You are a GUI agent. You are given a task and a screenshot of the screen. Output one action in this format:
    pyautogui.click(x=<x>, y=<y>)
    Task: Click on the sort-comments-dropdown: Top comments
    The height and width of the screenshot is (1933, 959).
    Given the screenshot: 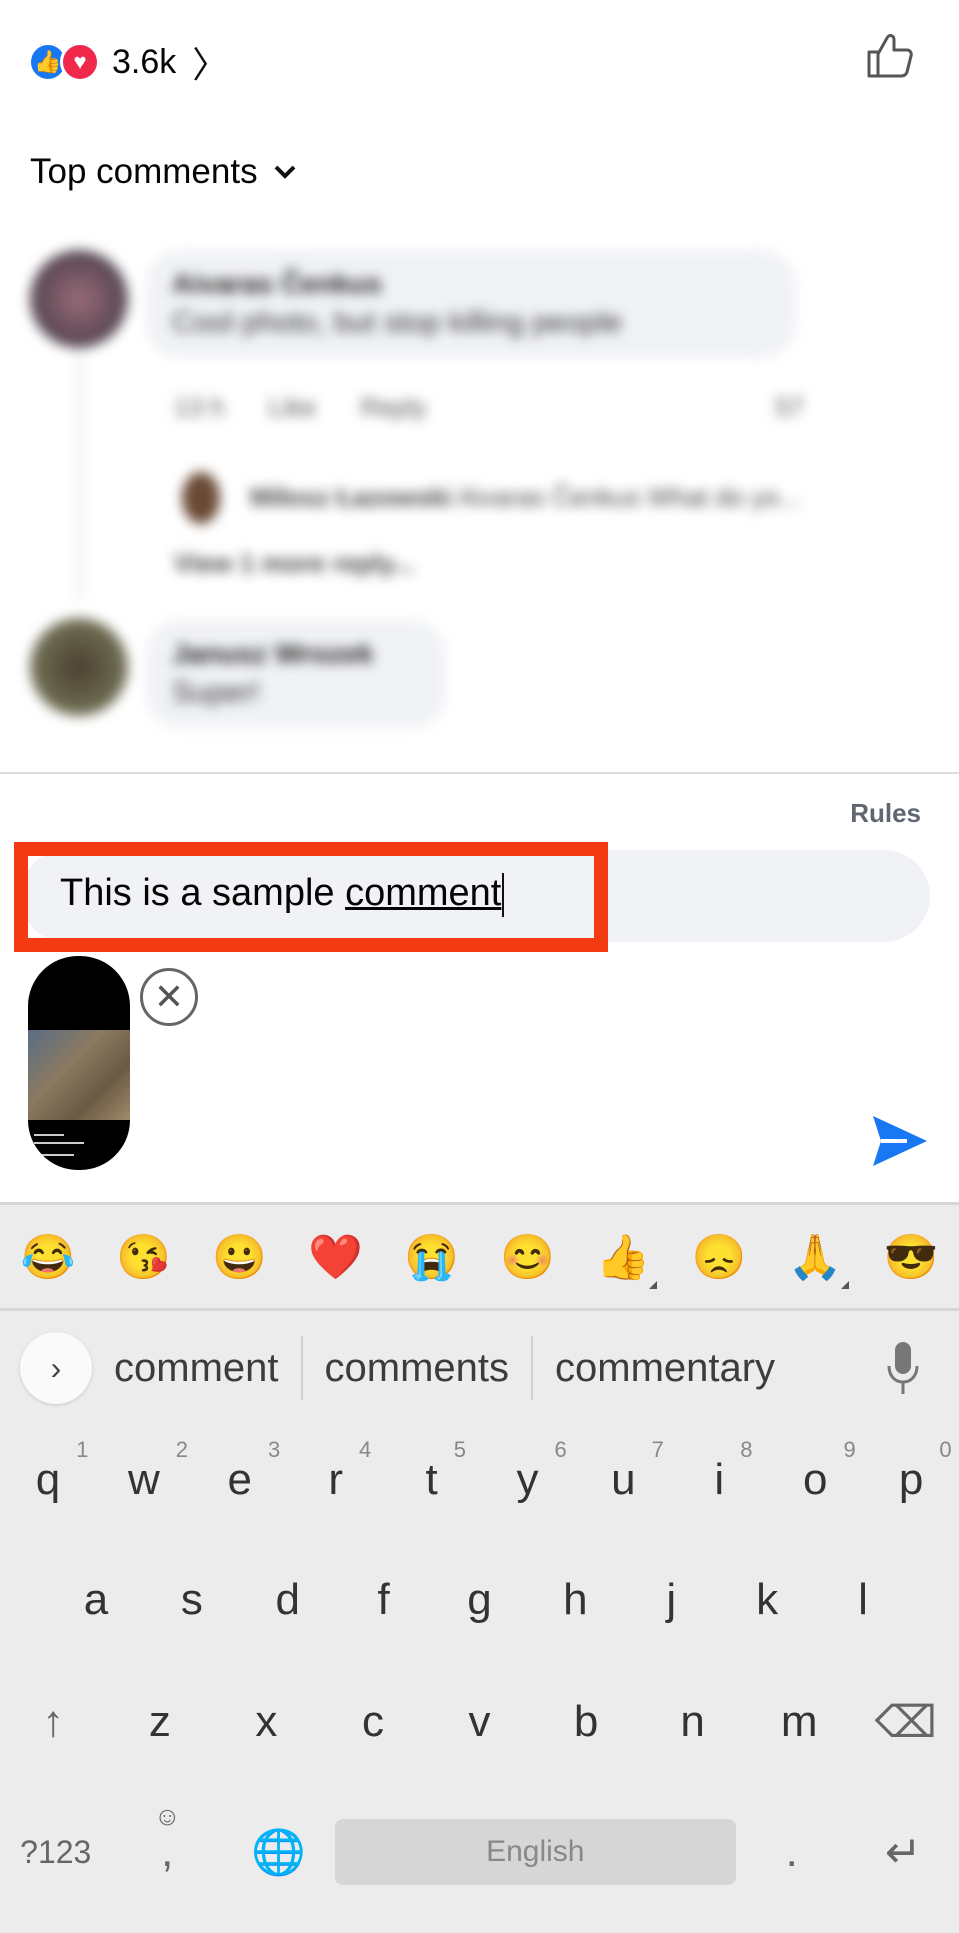 What is the action you would take?
    pyautogui.click(x=163, y=172)
    